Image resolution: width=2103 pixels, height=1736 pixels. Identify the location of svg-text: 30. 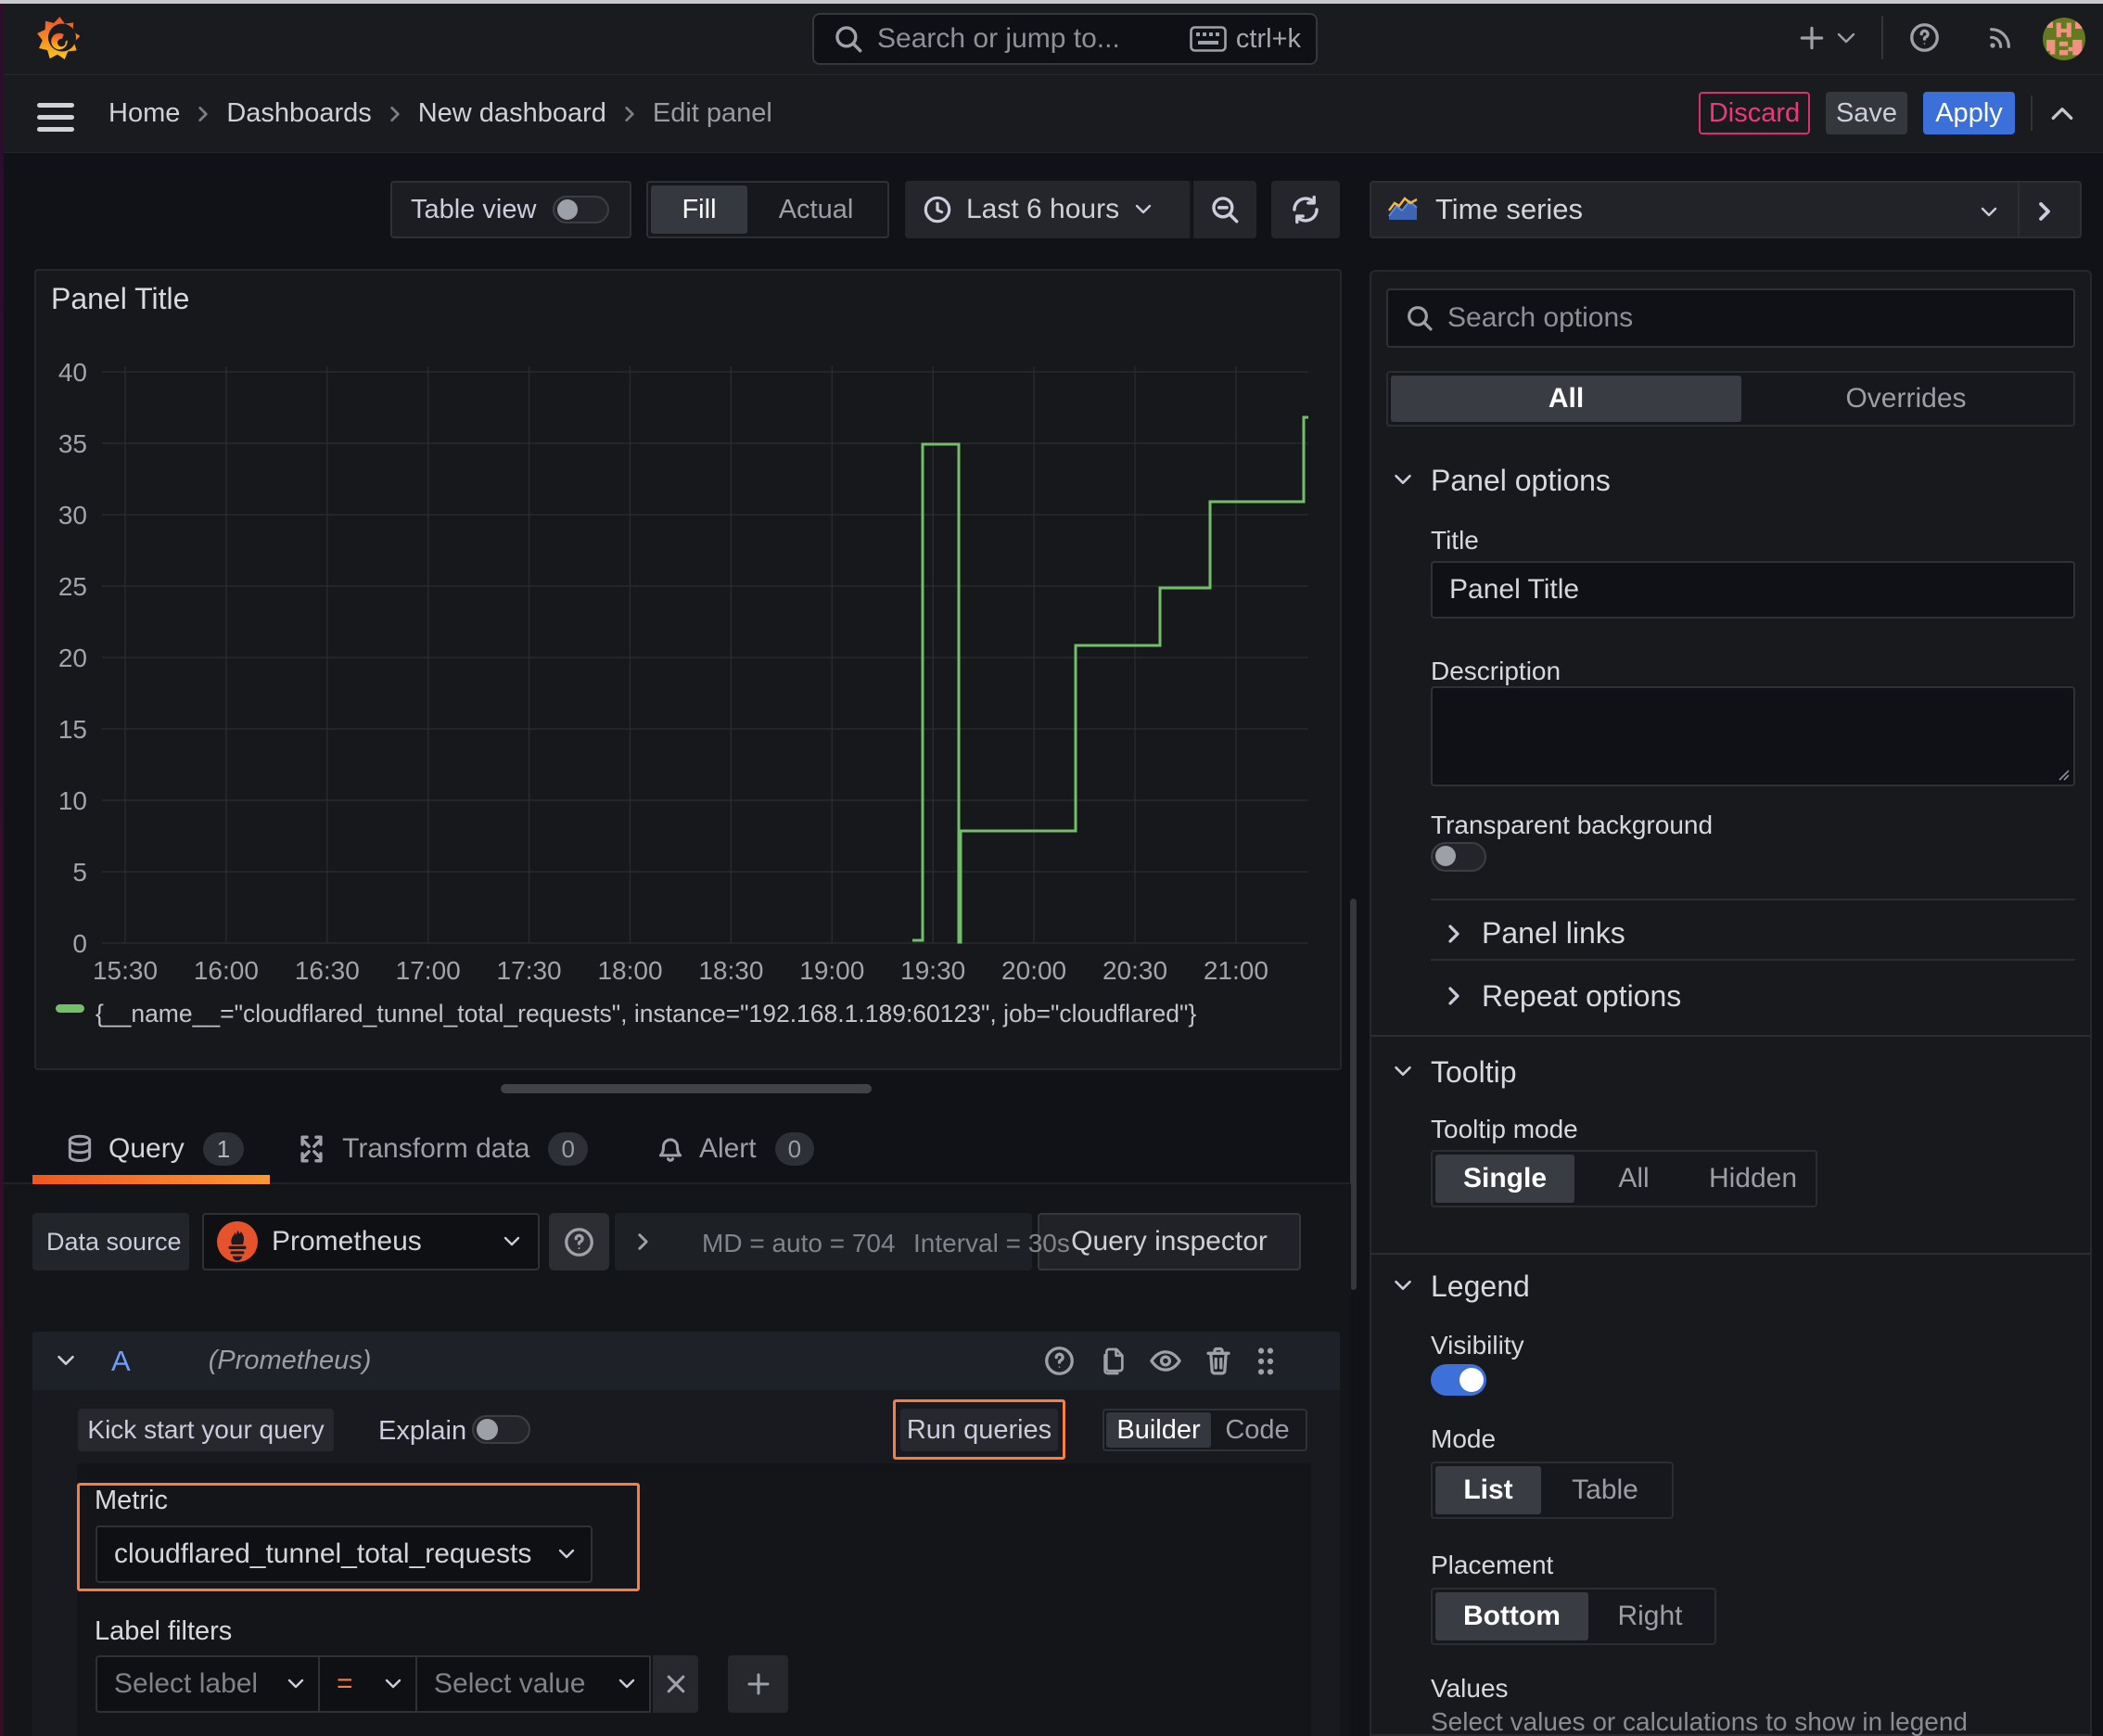
(72, 515).